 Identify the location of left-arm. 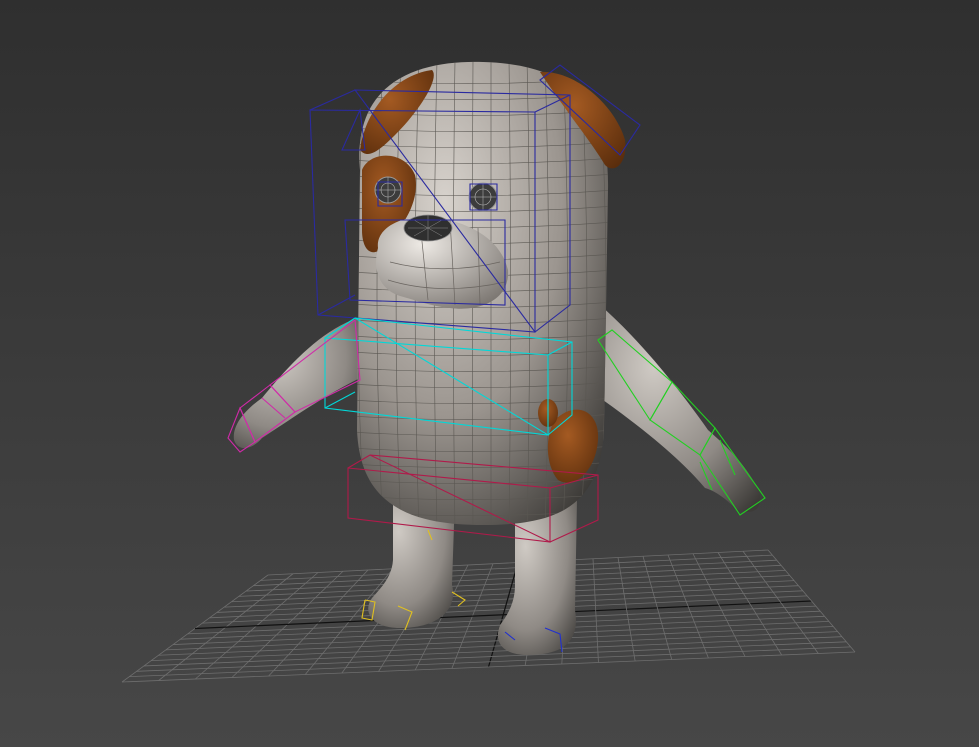
(296, 383).